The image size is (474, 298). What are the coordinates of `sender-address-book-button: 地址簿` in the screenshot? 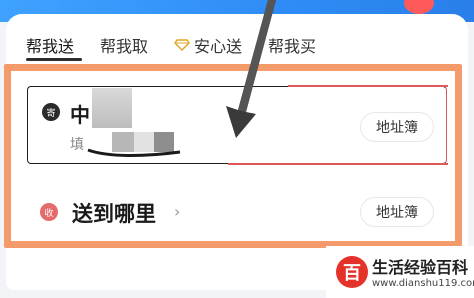 It's located at (397, 127).